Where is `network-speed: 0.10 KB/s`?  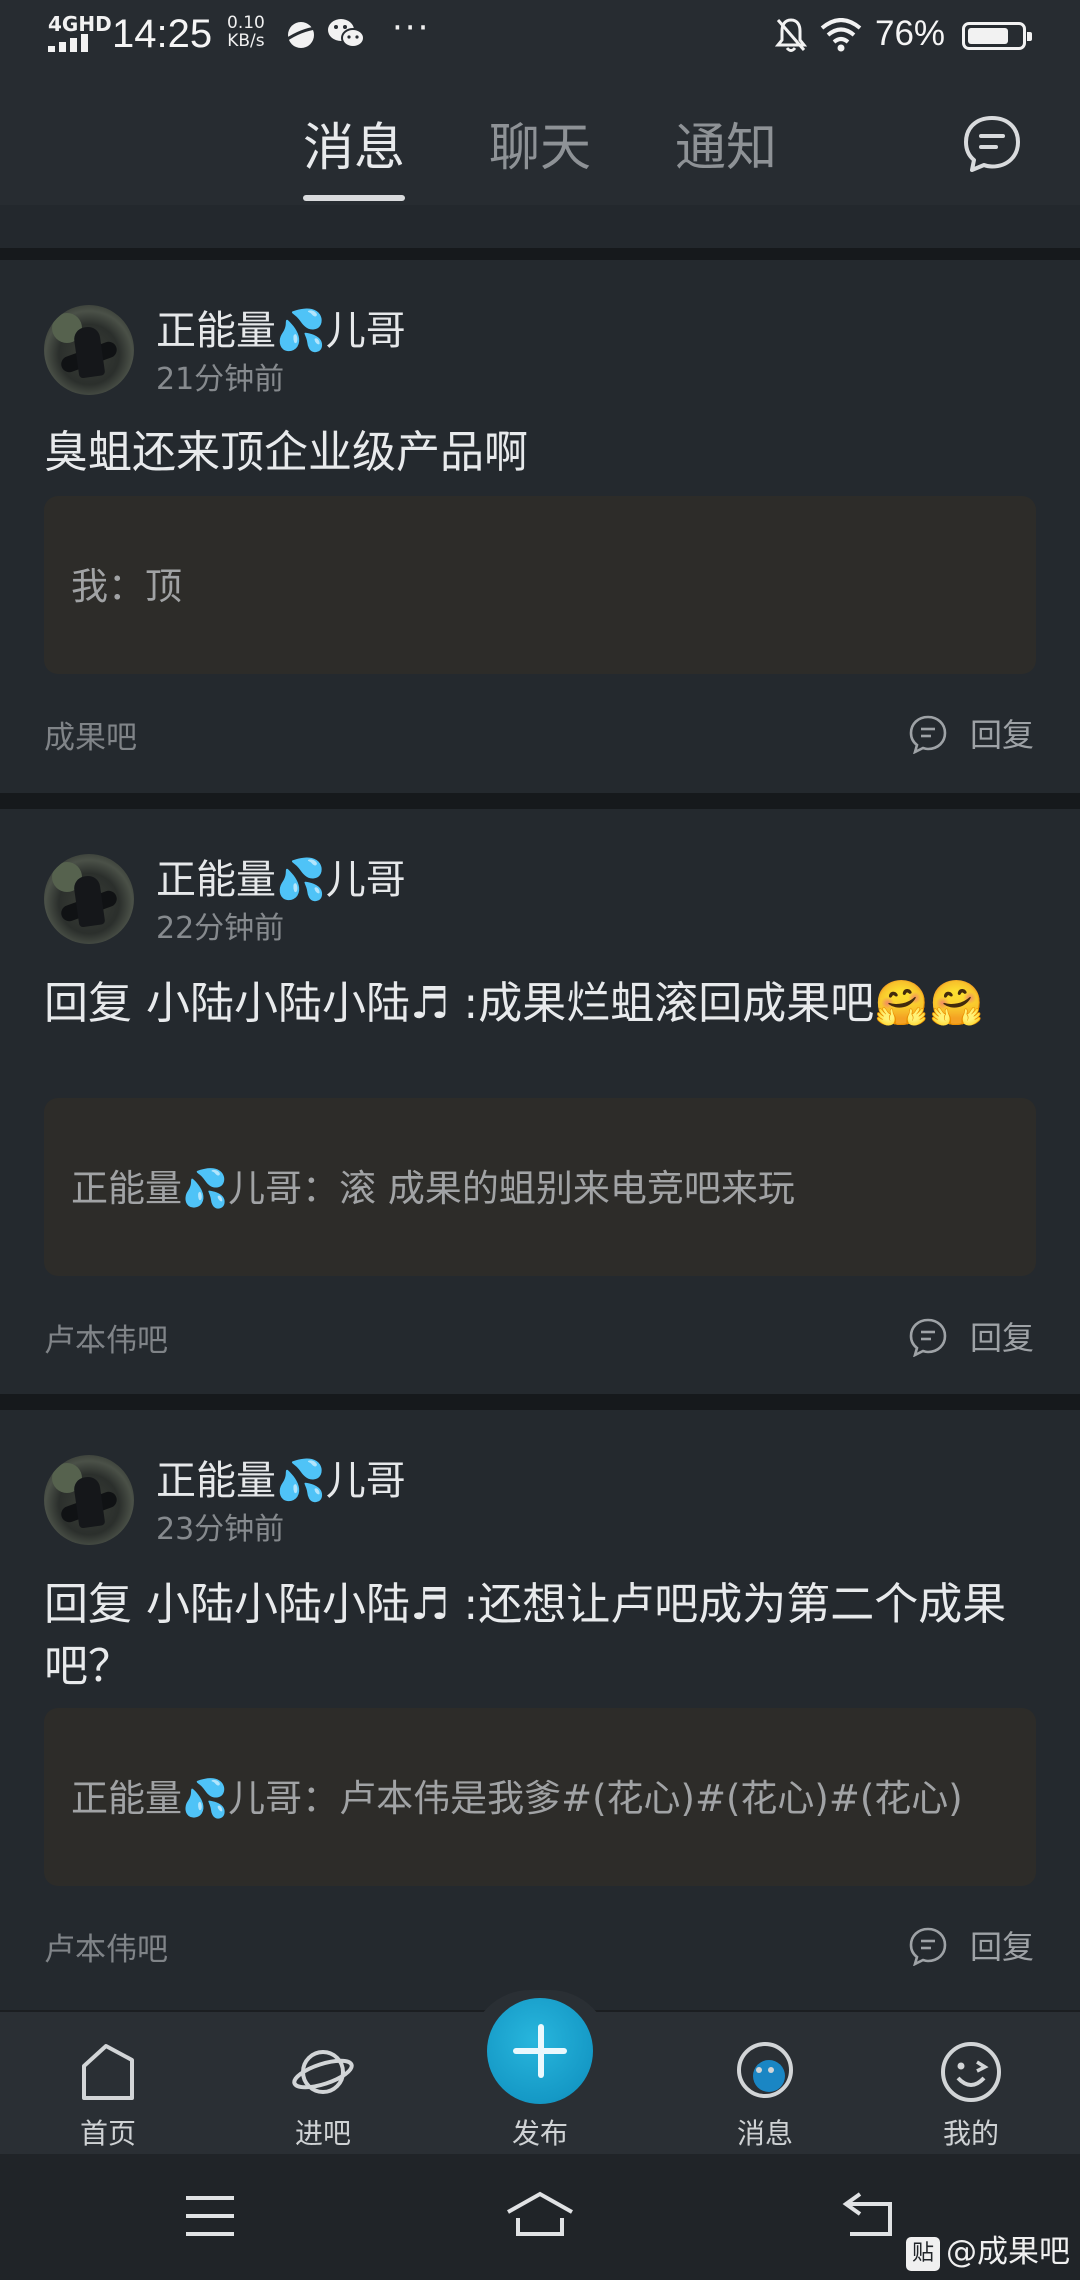
network-speed: 0.10 KB/s is located at coordinates (246, 32).